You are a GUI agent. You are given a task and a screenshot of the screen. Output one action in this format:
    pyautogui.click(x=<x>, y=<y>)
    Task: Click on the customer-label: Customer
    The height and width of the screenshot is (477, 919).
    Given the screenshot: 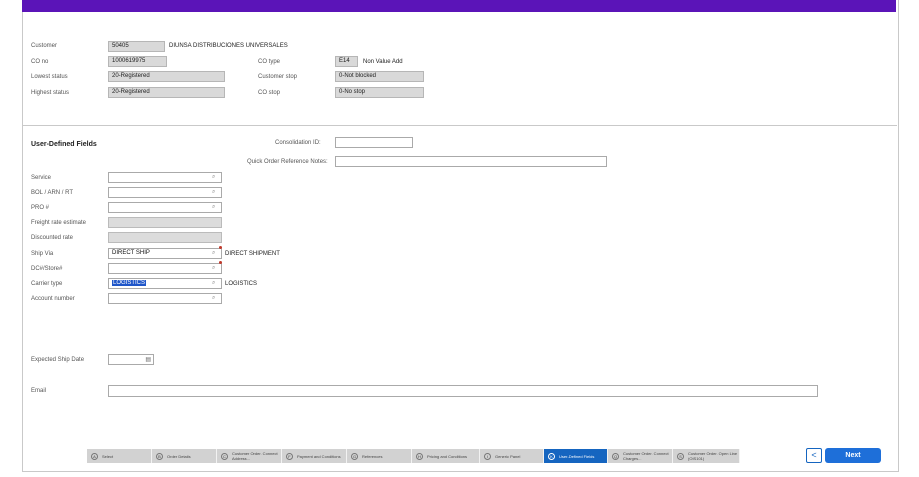 What is the action you would take?
    pyautogui.click(x=44, y=46)
    